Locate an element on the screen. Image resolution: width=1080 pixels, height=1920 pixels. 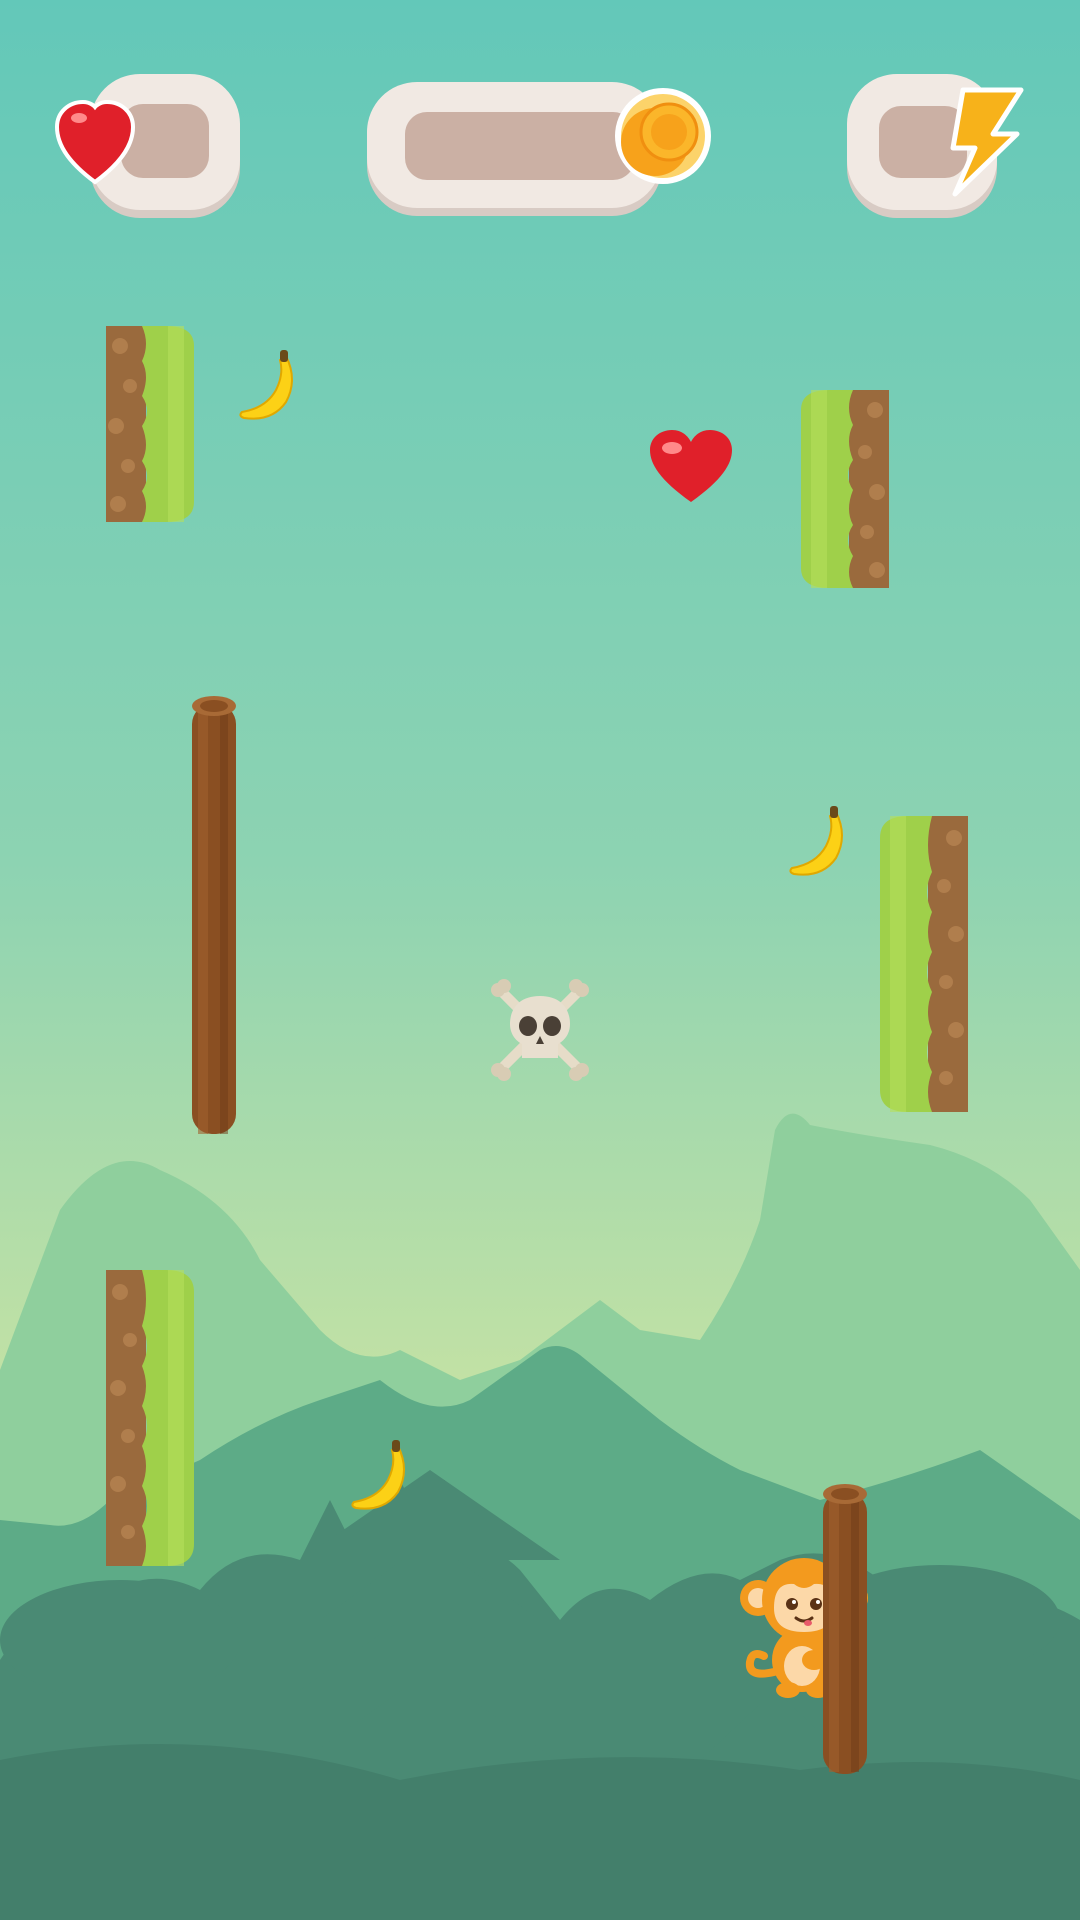
energy-panel is located at coordinates (935, 146).